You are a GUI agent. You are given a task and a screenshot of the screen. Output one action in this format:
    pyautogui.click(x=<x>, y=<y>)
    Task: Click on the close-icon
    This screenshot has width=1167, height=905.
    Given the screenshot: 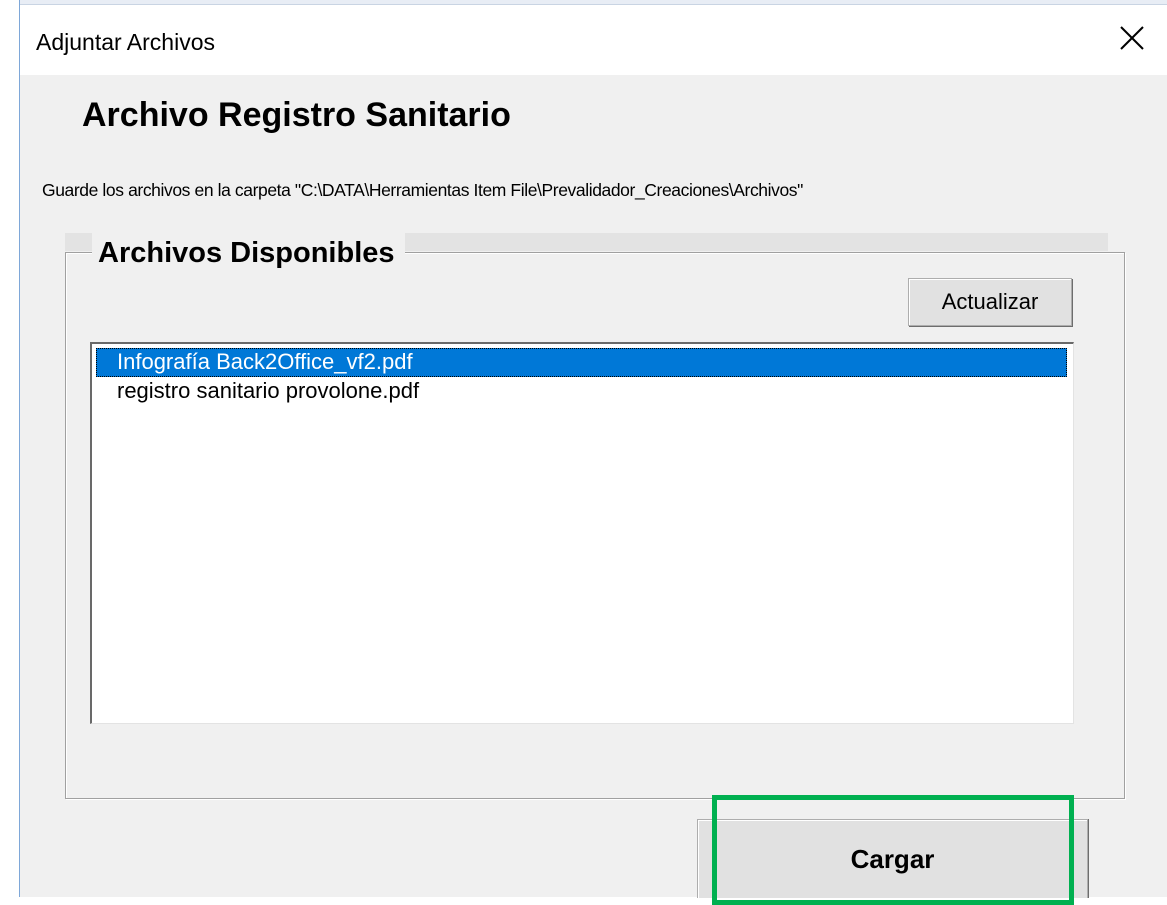 What is the action you would take?
    pyautogui.click(x=1132, y=40)
    